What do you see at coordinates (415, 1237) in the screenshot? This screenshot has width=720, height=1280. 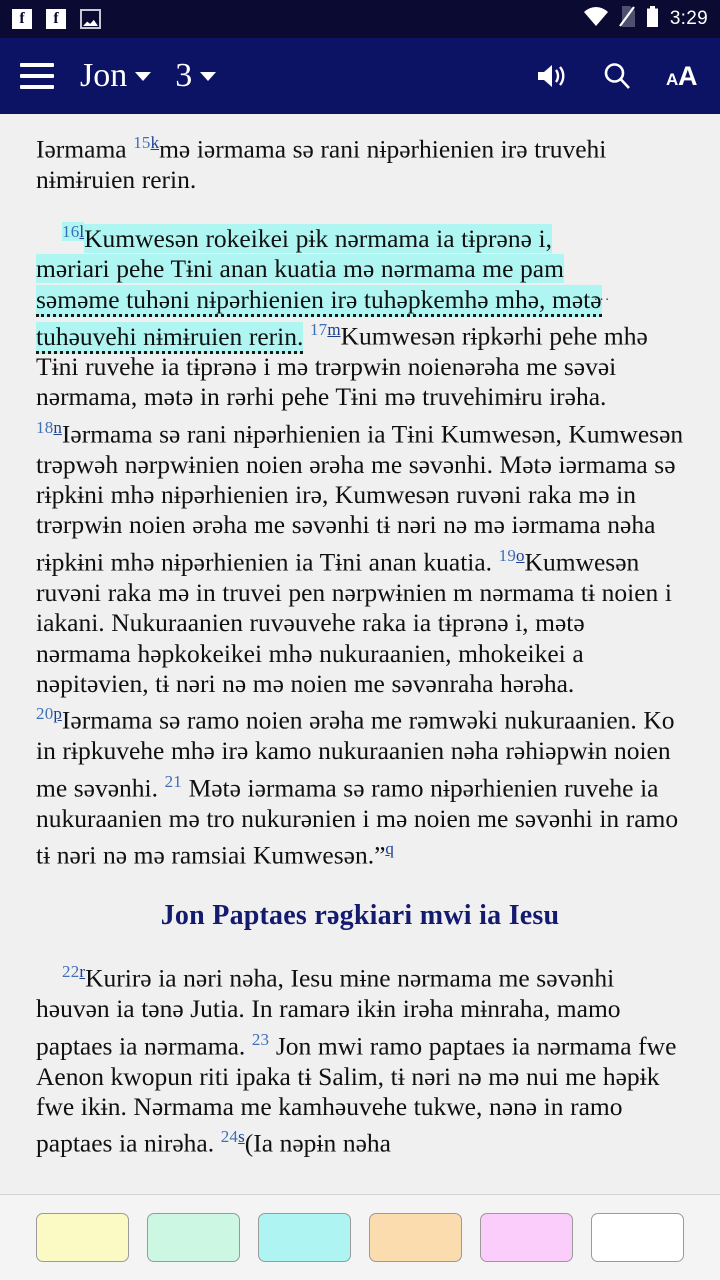 I see `highlight-swatch-orange` at bounding box center [415, 1237].